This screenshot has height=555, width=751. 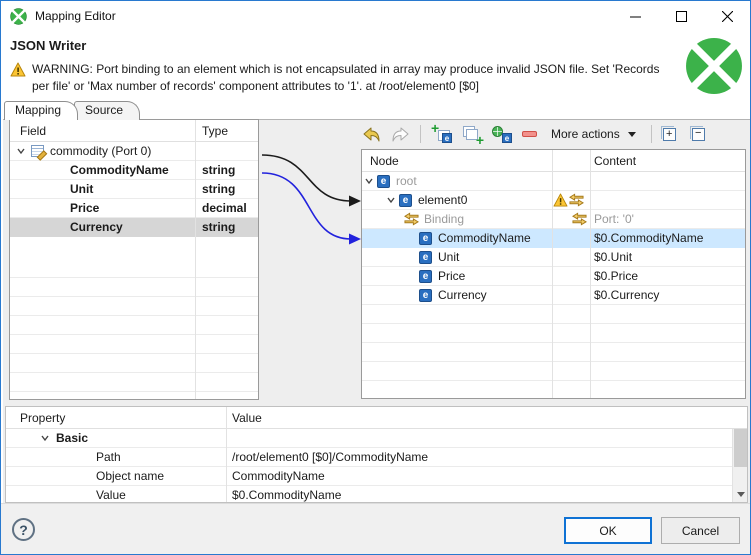 I want to click on collapse-all-button, so click(x=698, y=134).